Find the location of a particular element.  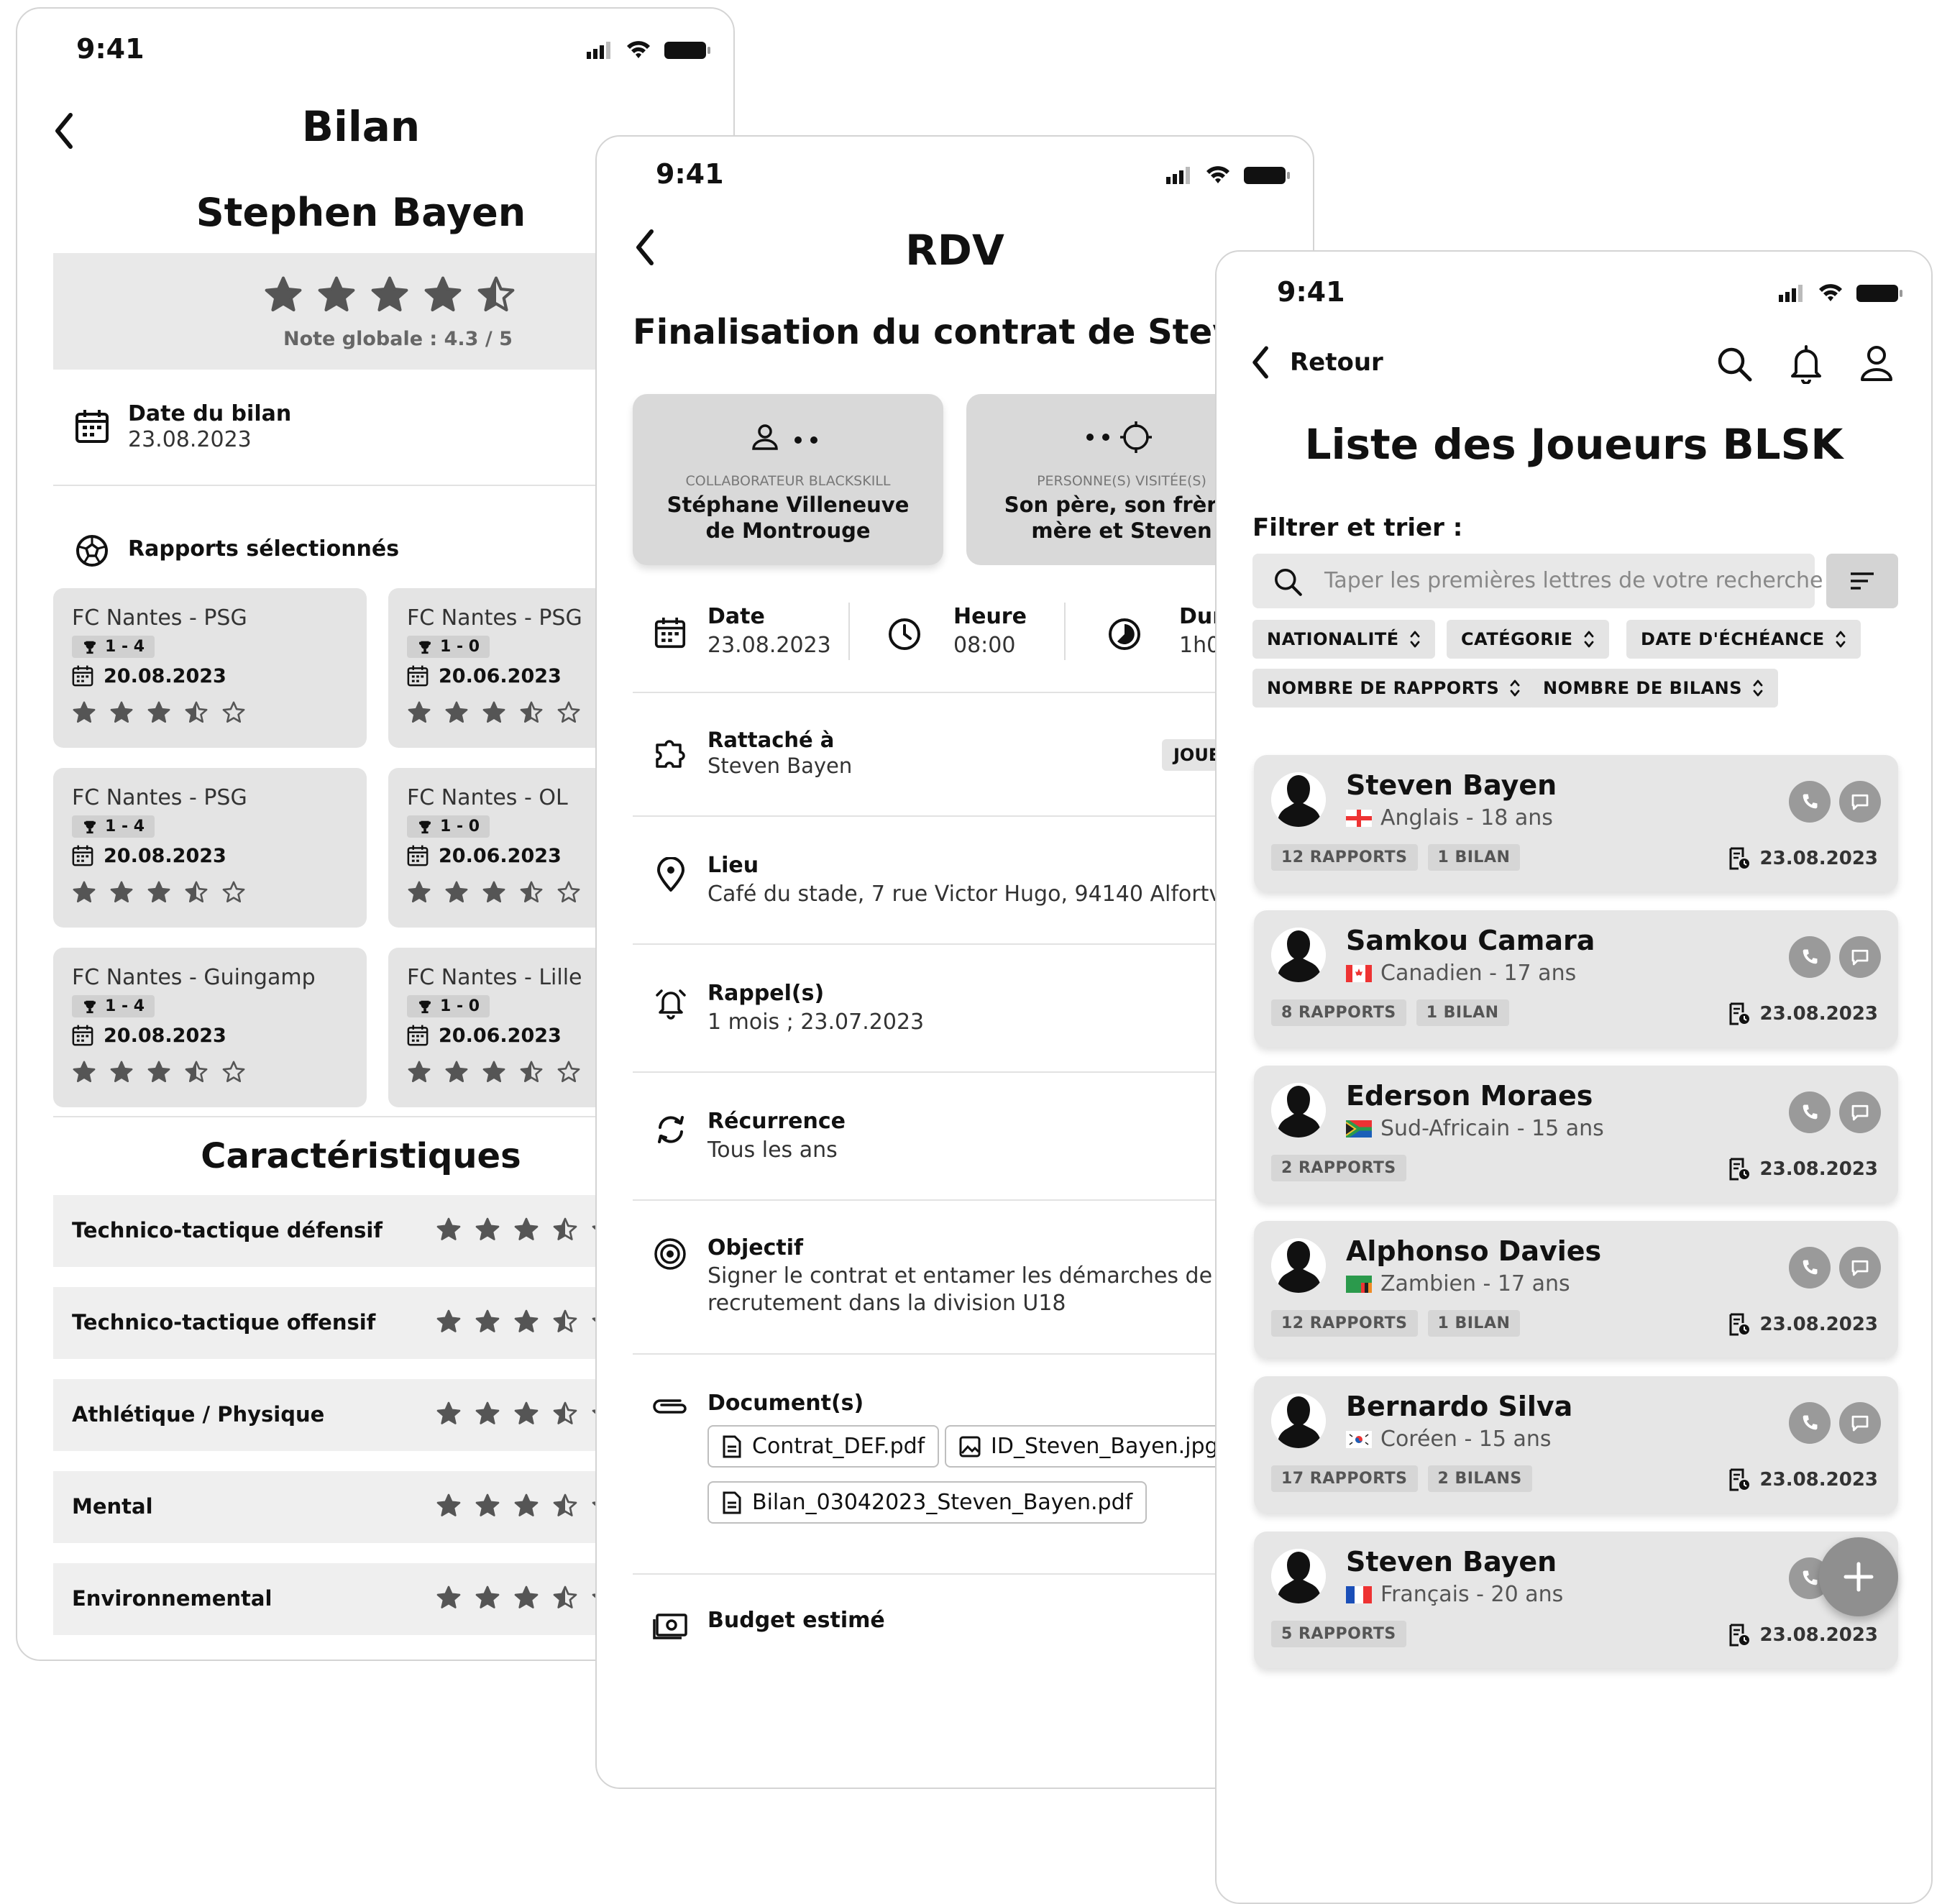

filter-chip: NOMBRE DE BILANS is located at coordinates (1654, 688).